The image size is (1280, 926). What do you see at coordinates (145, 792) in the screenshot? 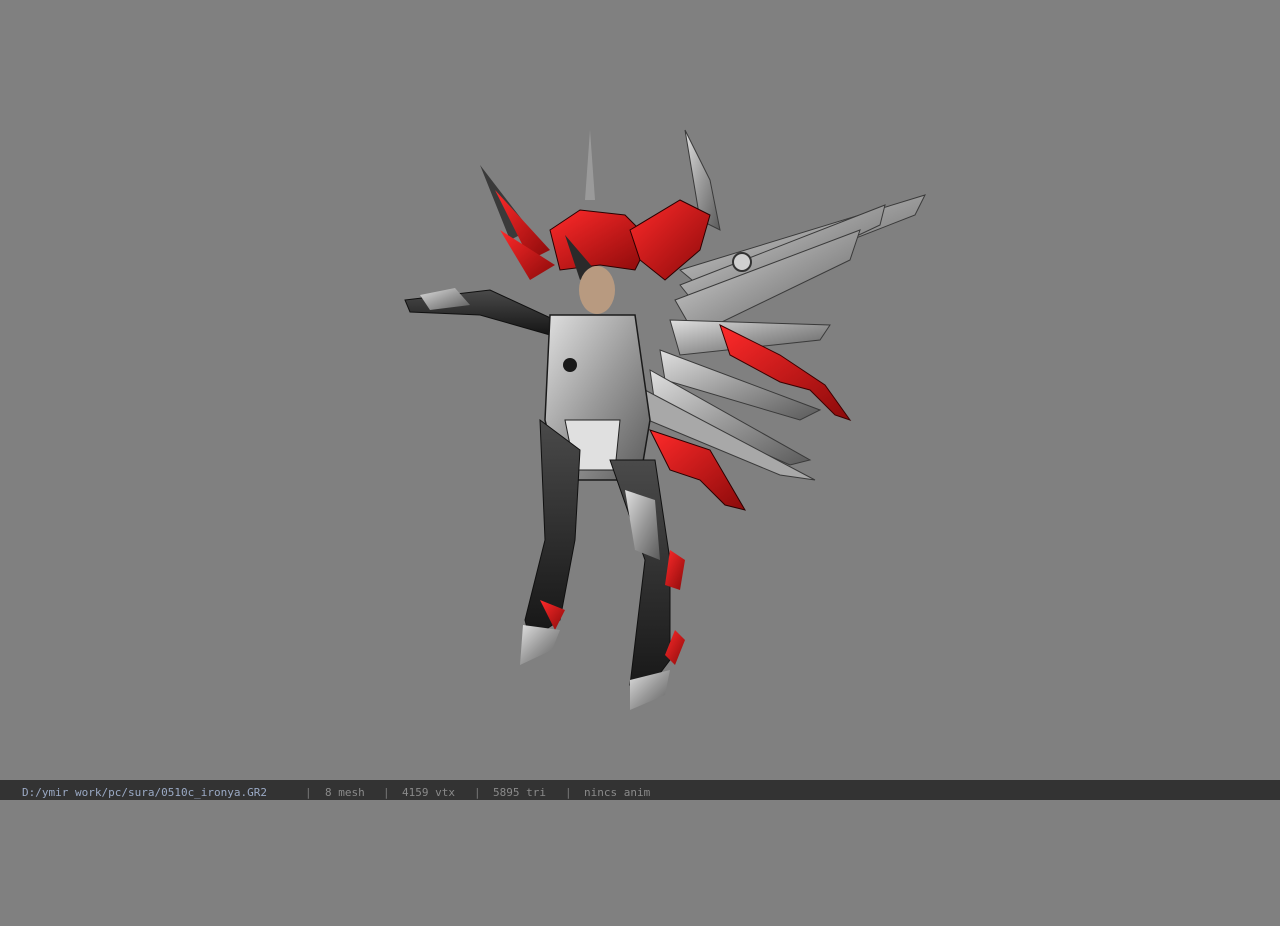
I see `file-path: D:/ymir work/pc/sura/0510c_ironya.GR2` at bounding box center [145, 792].